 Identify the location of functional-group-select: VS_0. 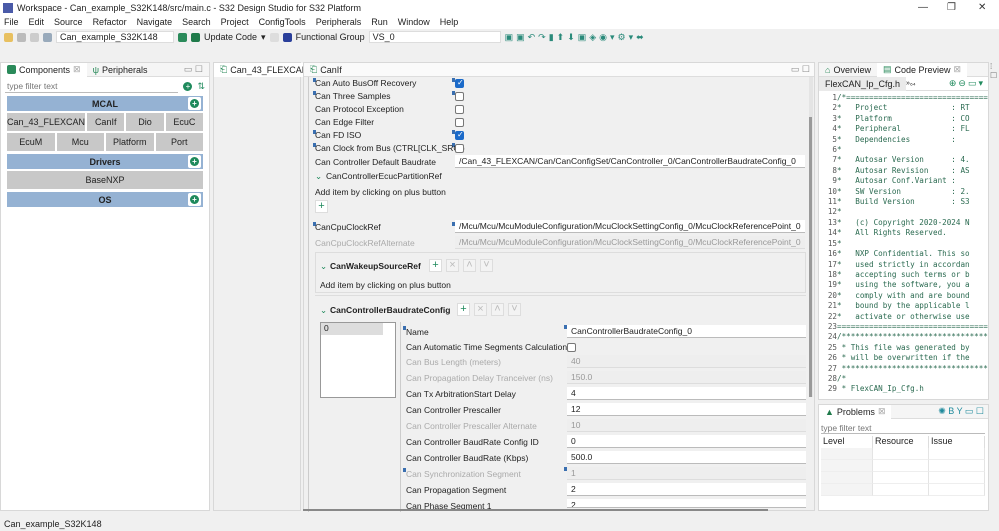
(434, 37).